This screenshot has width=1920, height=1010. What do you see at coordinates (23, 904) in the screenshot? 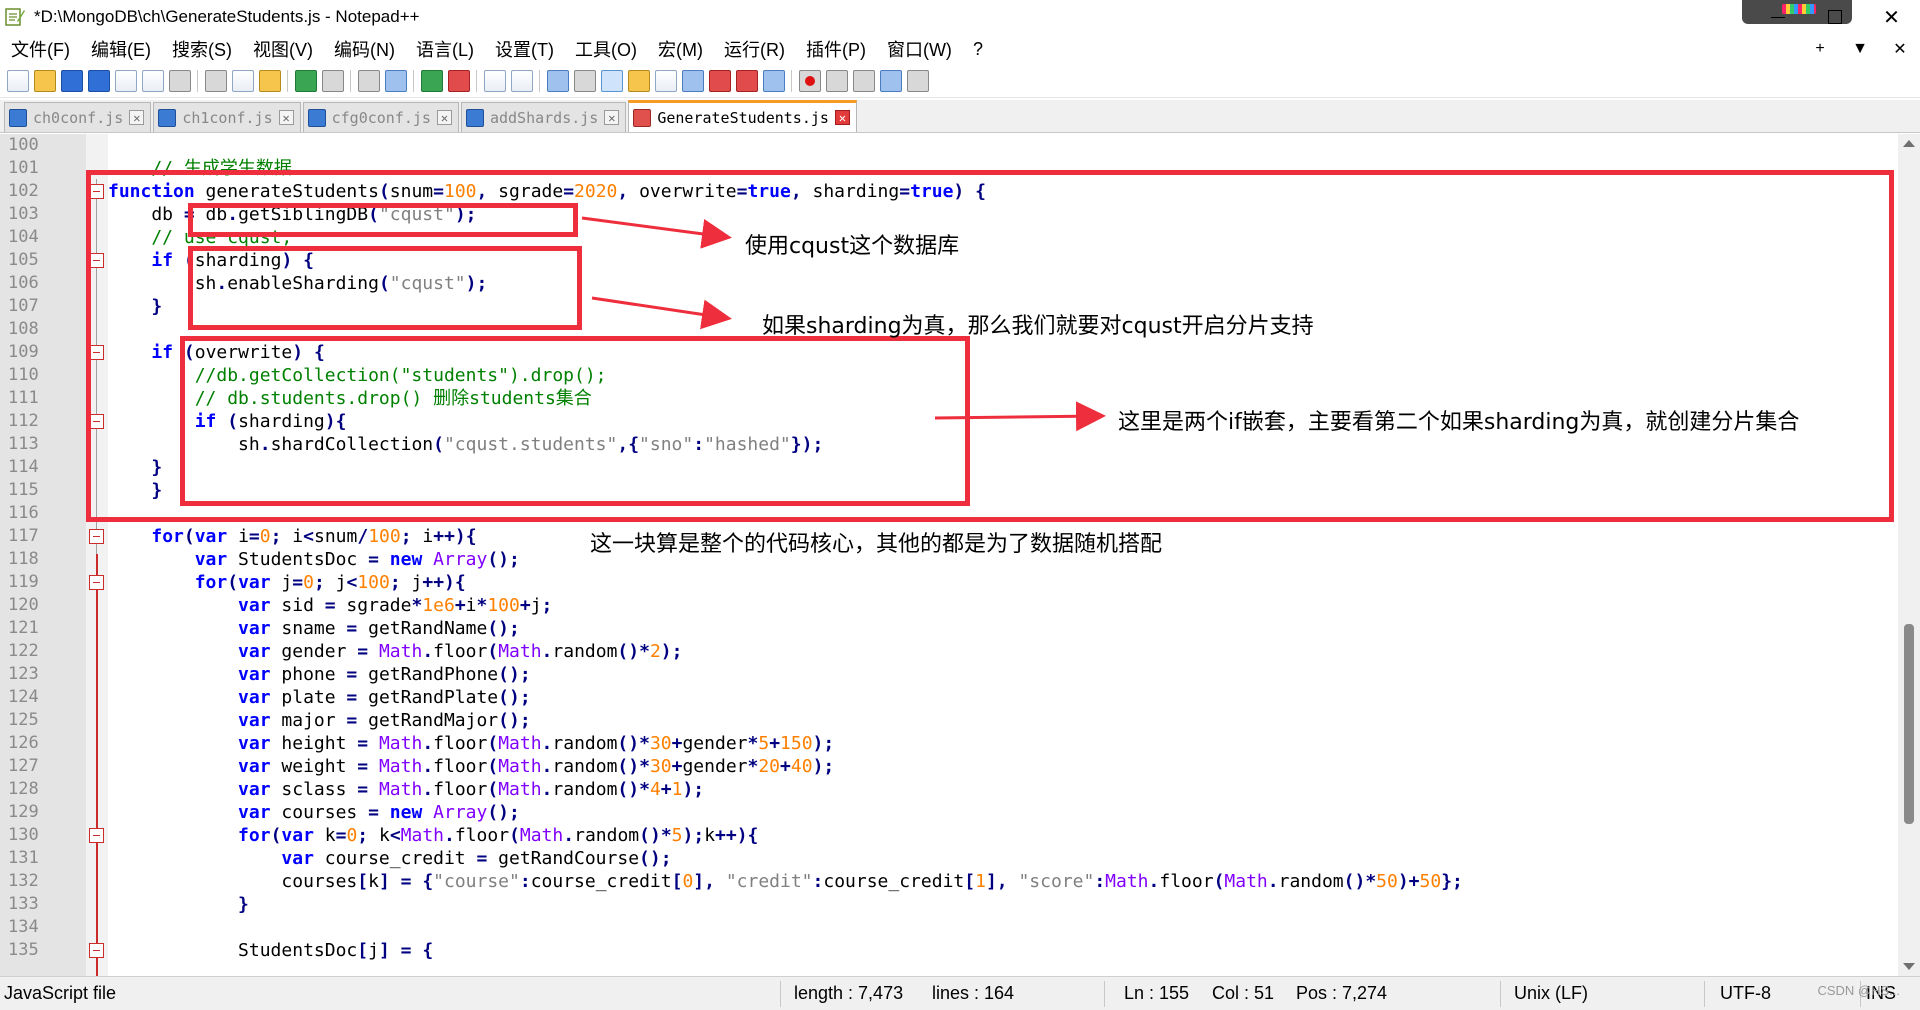
I see `line-number: 133` at bounding box center [23, 904].